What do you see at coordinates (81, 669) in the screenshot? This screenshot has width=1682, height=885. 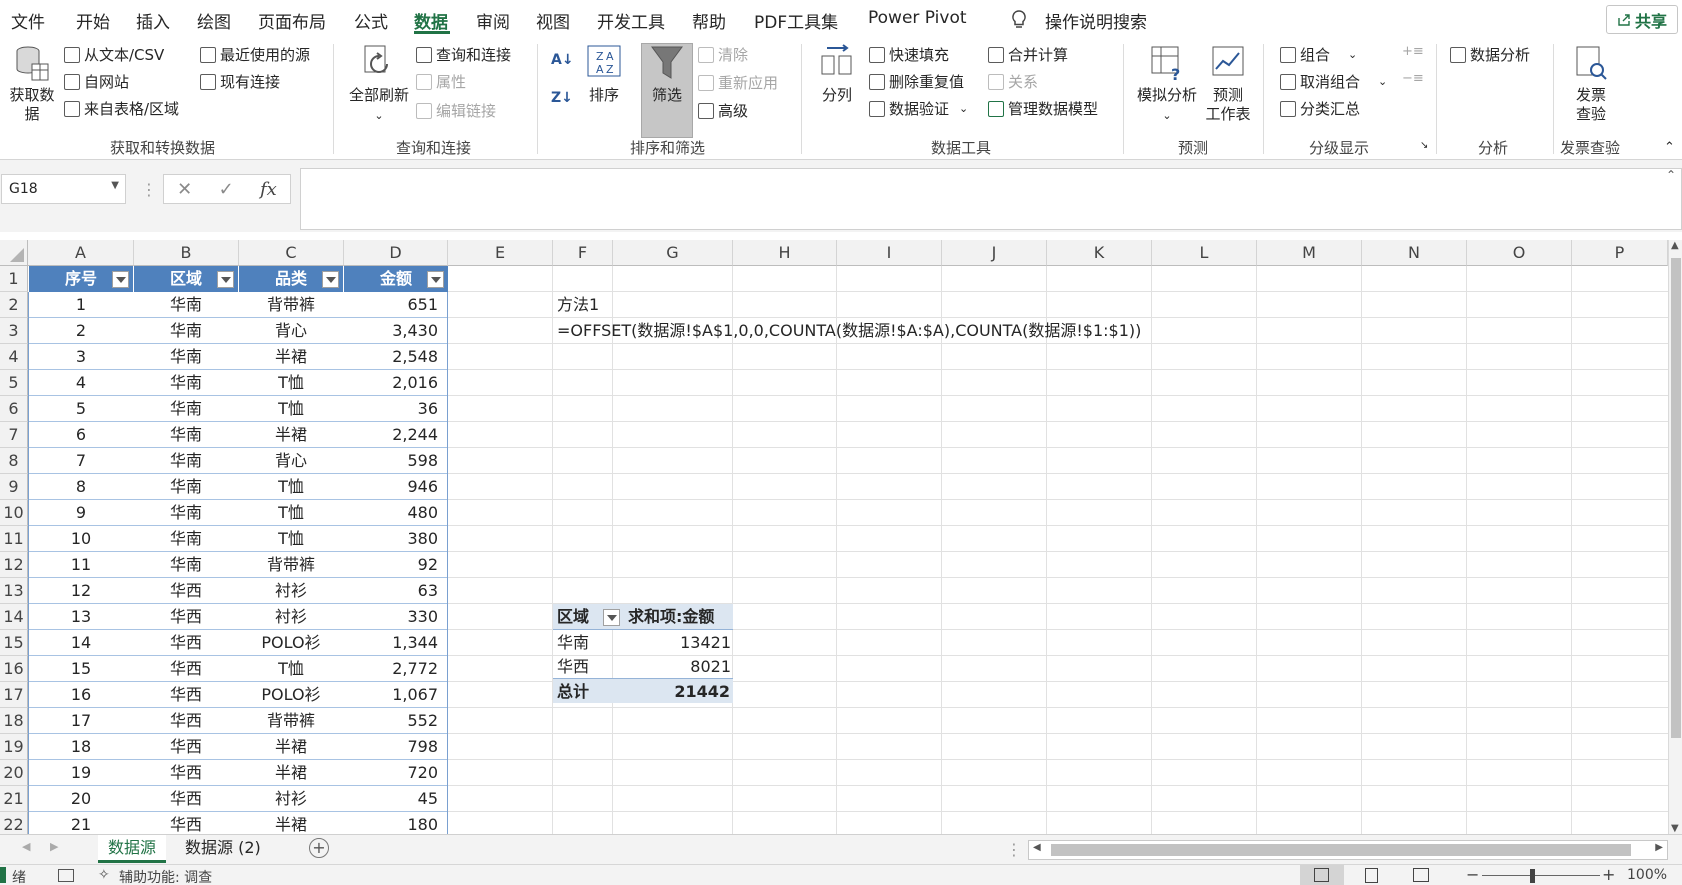 I see `table-cell-seq: 15` at bounding box center [81, 669].